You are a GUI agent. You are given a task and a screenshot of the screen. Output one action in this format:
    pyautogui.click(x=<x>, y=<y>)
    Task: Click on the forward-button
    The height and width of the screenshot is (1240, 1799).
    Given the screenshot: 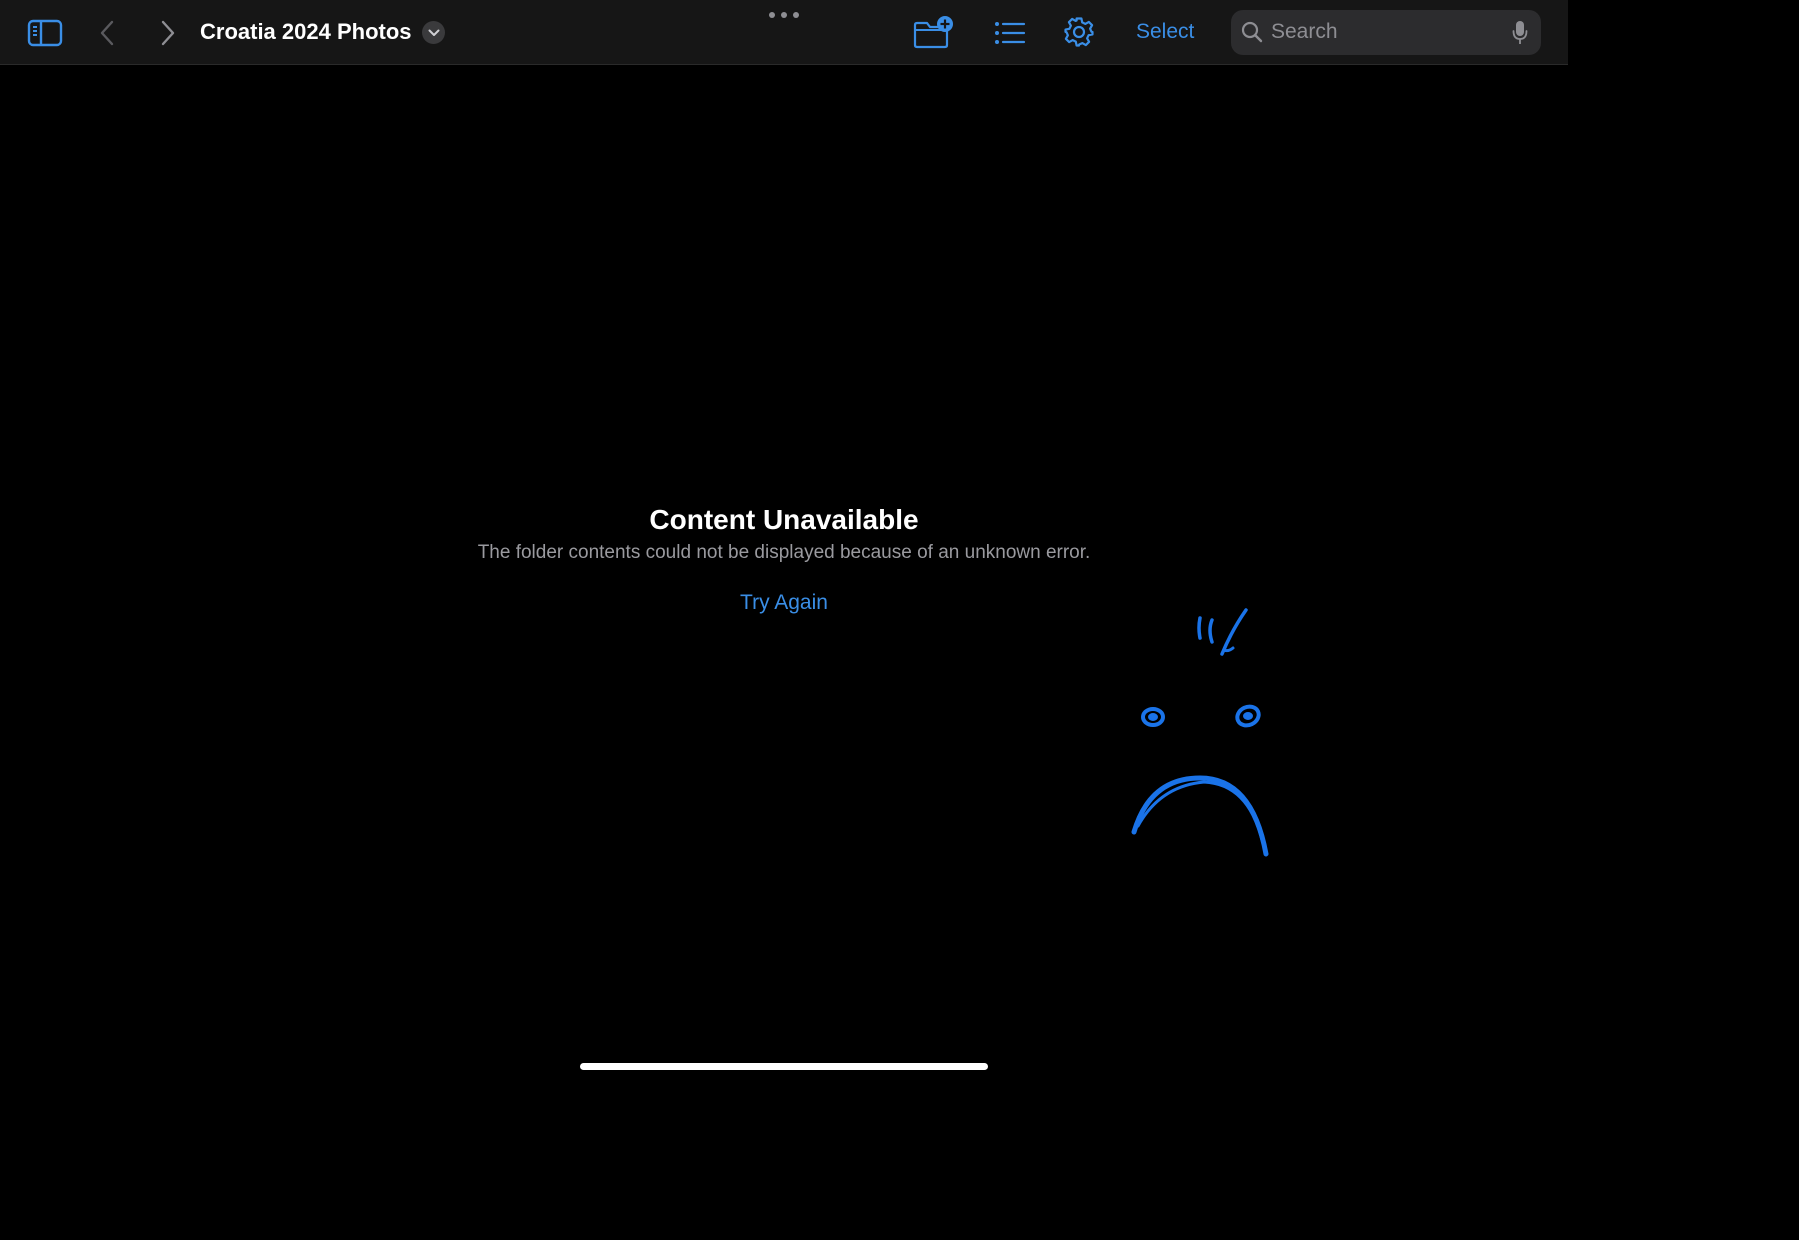 What is the action you would take?
    pyautogui.click(x=168, y=33)
    